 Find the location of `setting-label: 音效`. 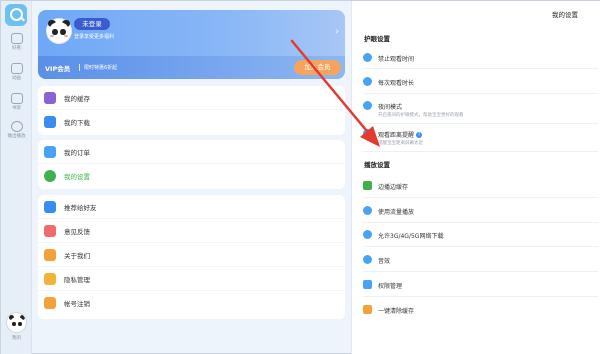

setting-label: 音效 is located at coordinates (384, 261).